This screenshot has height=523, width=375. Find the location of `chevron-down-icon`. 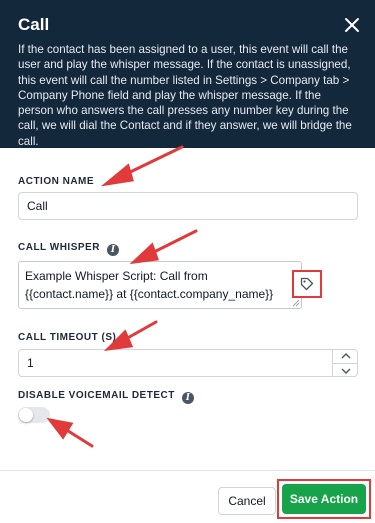

chevron-down-icon is located at coordinates (345, 371).